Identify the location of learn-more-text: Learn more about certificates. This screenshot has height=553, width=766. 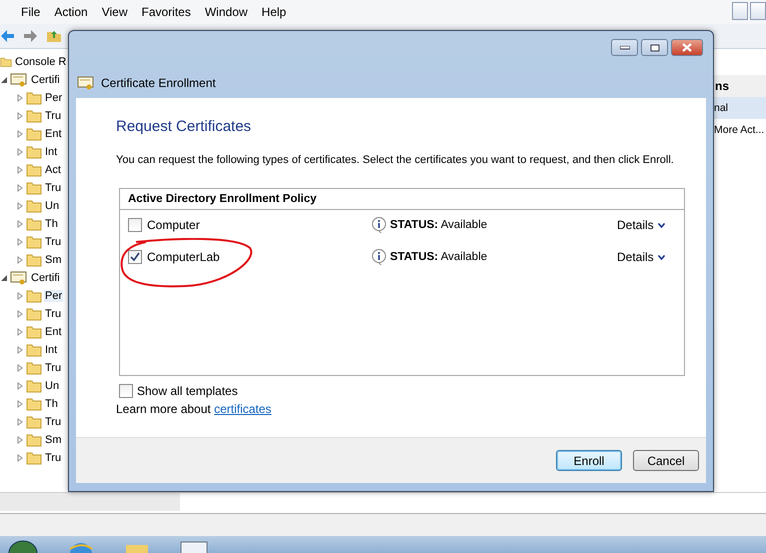
(194, 409).